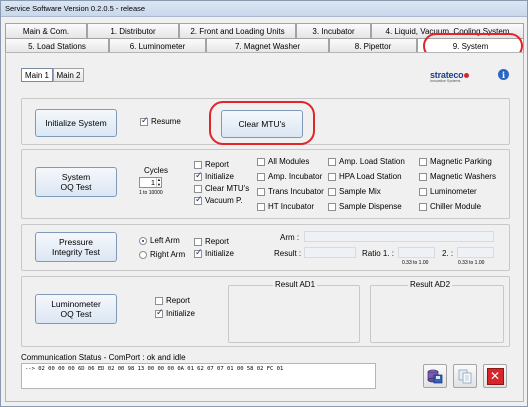  What do you see at coordinates (289, 176) in the screenshot?
I see `amp-incubator-checkbox: Amp. Incubator` at bounding box center [289, 176].